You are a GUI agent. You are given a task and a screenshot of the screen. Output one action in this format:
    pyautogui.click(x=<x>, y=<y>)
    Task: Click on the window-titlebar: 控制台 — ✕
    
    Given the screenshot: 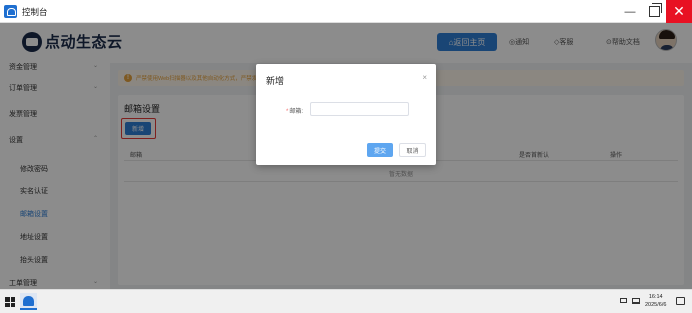 What is the action you would take?
    pyautogui.click(x=346, y=11)
    